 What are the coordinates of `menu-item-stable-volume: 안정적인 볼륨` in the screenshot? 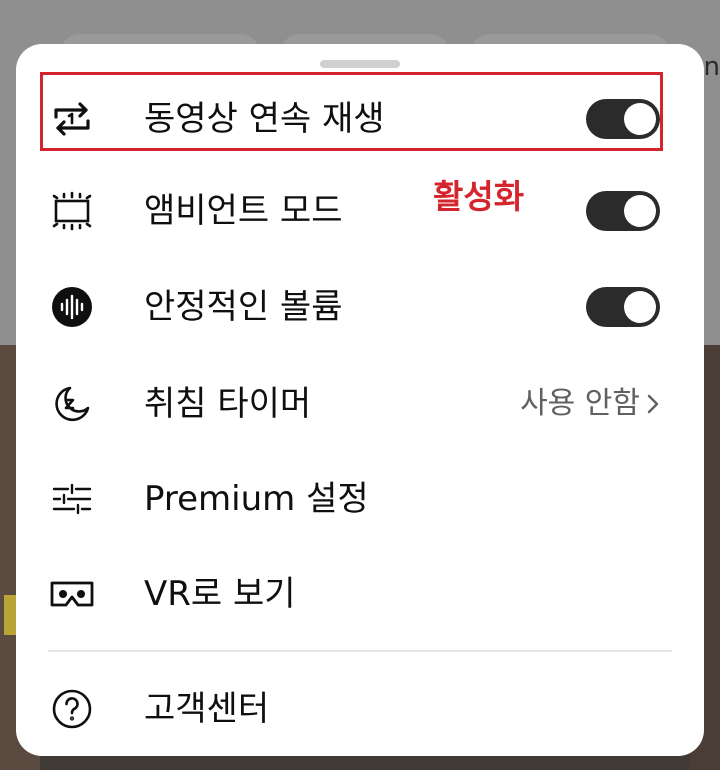 It's located at (360, 307).